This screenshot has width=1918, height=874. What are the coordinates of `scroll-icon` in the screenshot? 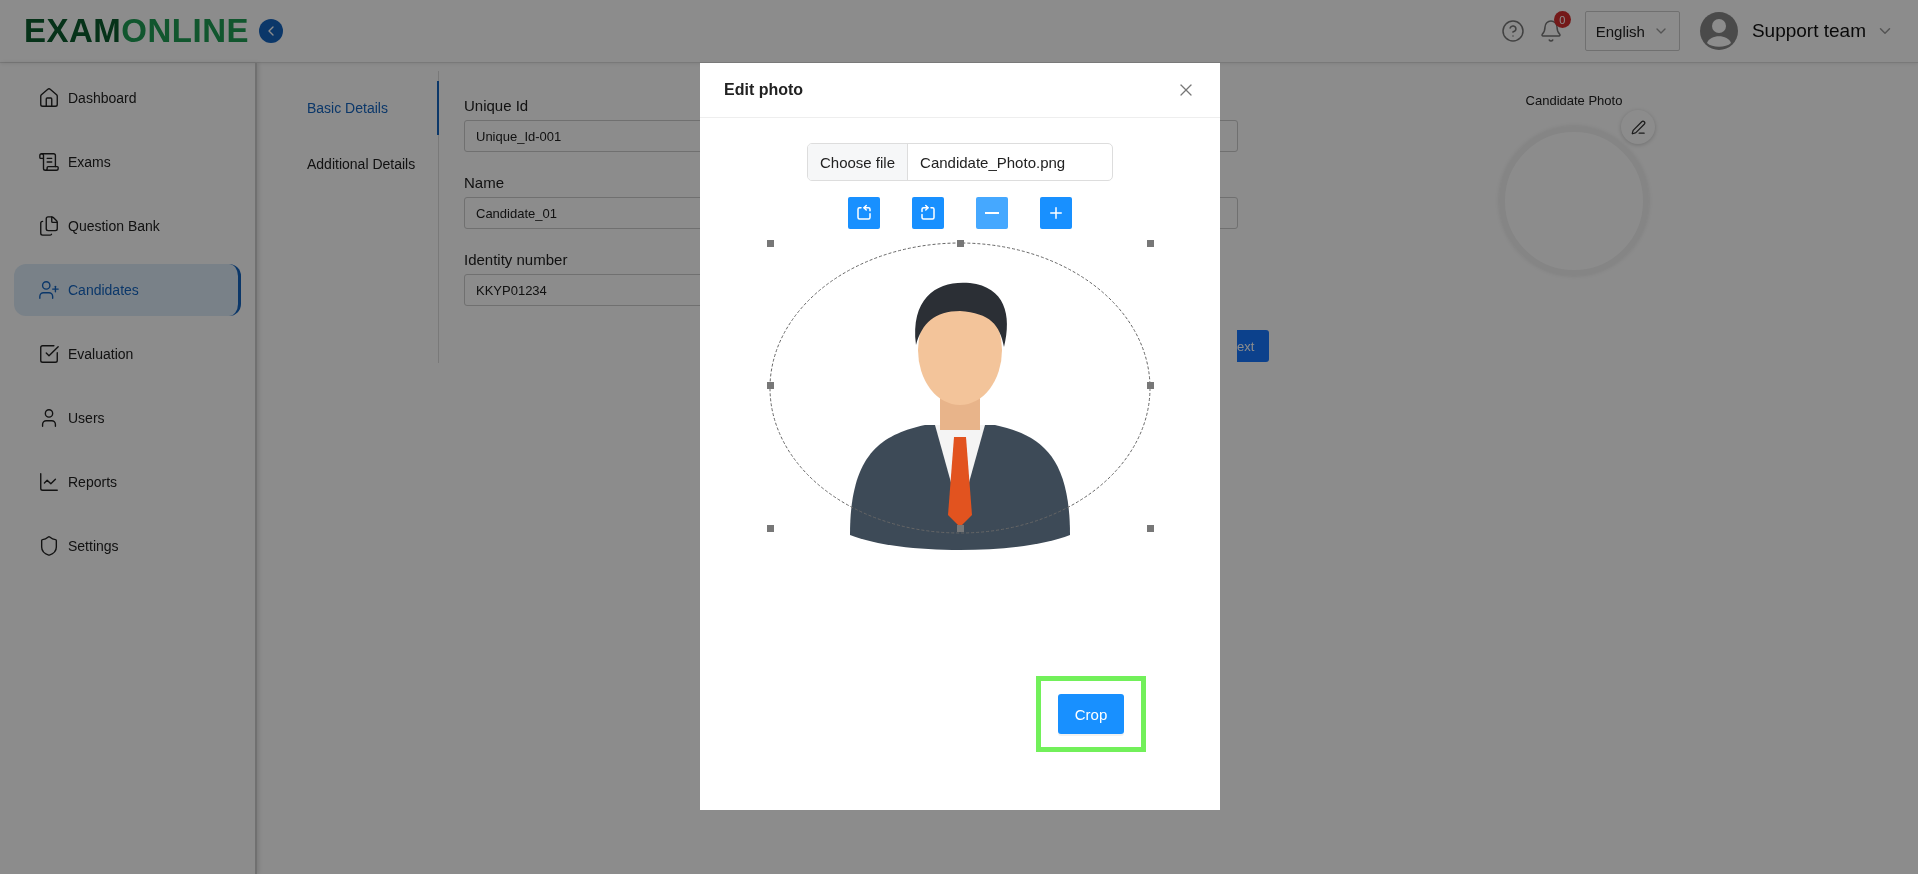 It's located at (49, 162).